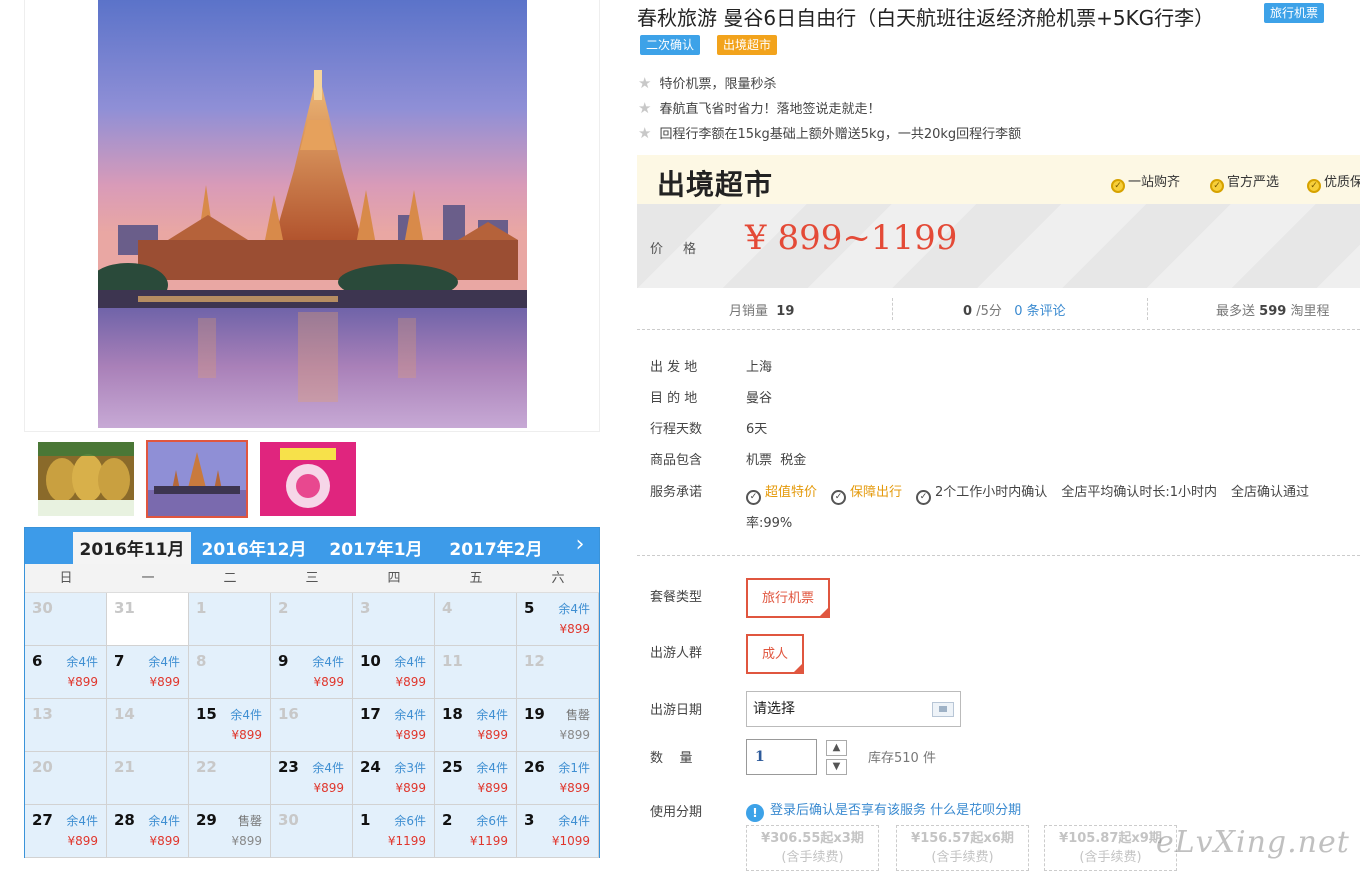 This screenshot has width=1360, height=877. What do you see at coordinates (230, 725) in the screenshot?
I see `calendar-day-cell: 15 余4件 ¥899` at bounding box center [230, 725].